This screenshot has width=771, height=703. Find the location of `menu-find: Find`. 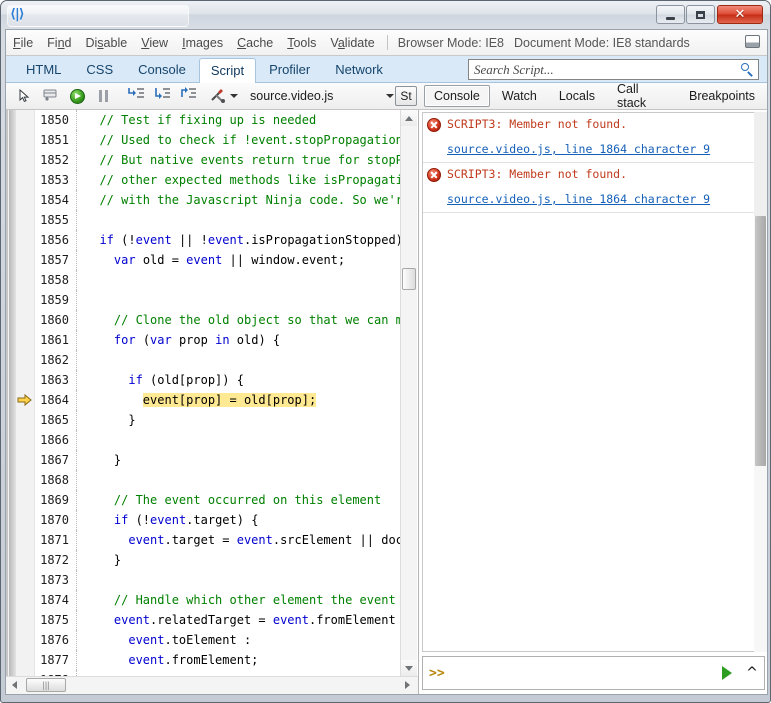

menu-find: Find is located at coordinates (59, 43).